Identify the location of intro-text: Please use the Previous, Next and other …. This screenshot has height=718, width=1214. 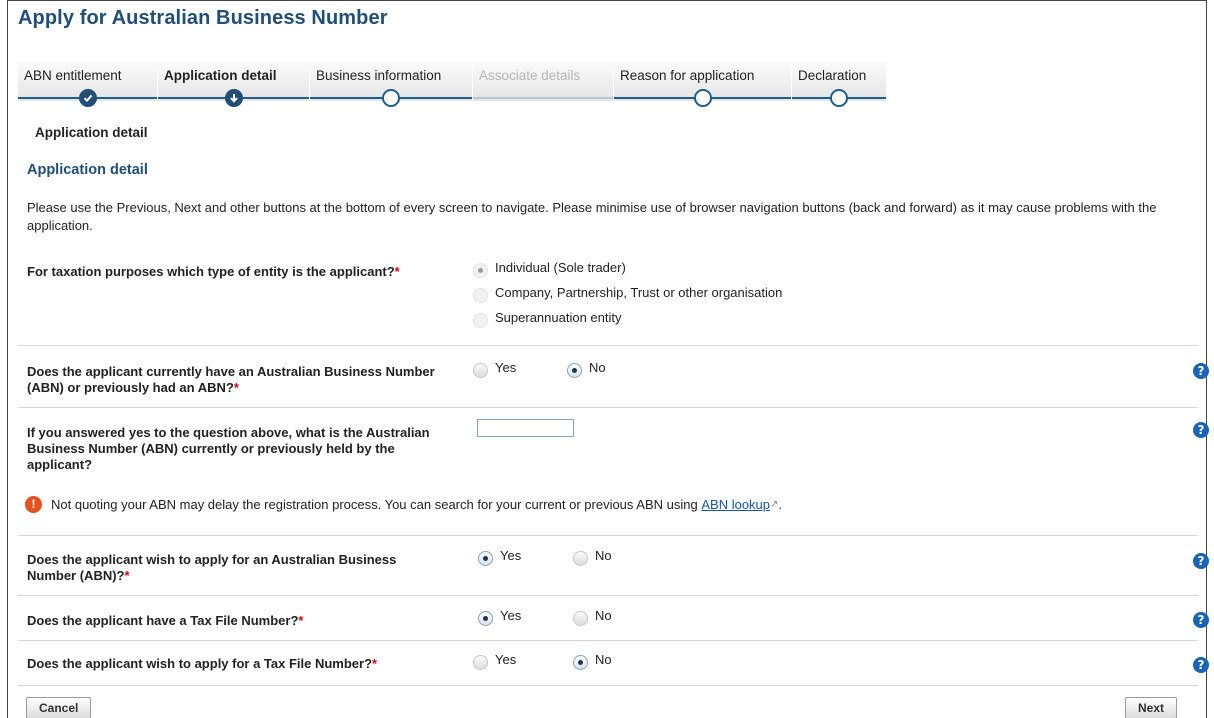
(592, 216).